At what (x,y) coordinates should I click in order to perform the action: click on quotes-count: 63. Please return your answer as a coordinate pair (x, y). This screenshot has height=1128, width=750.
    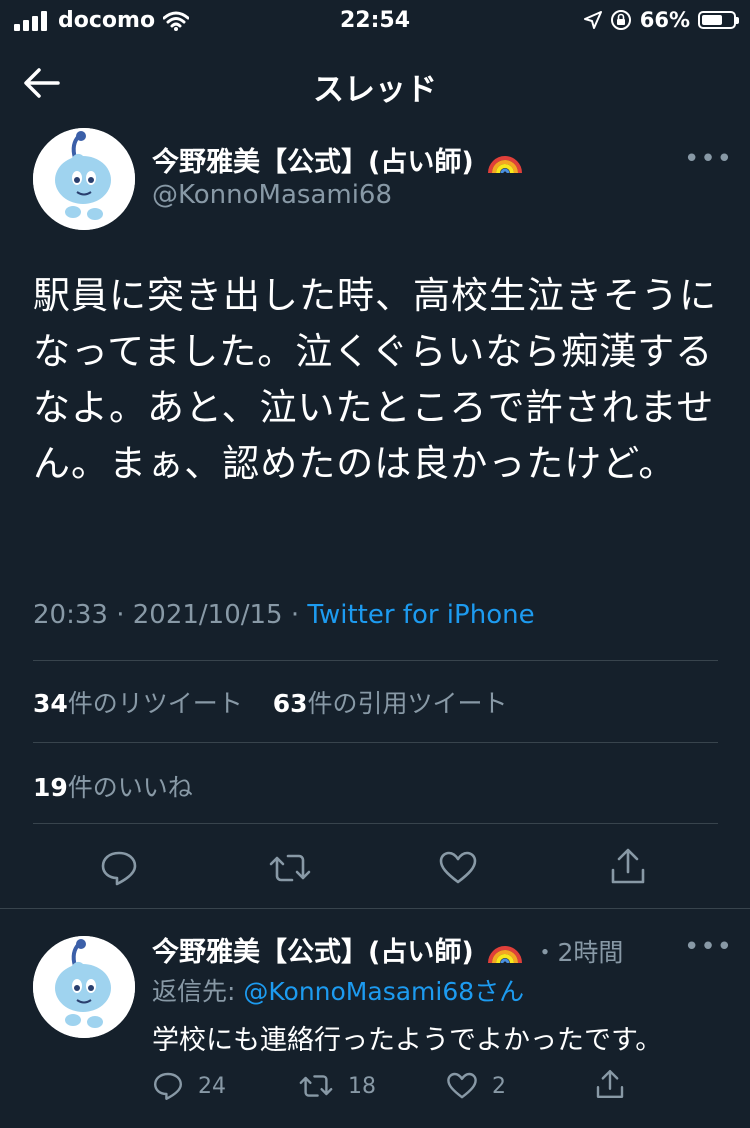
    Looking at the image, I should click on (290, 703).